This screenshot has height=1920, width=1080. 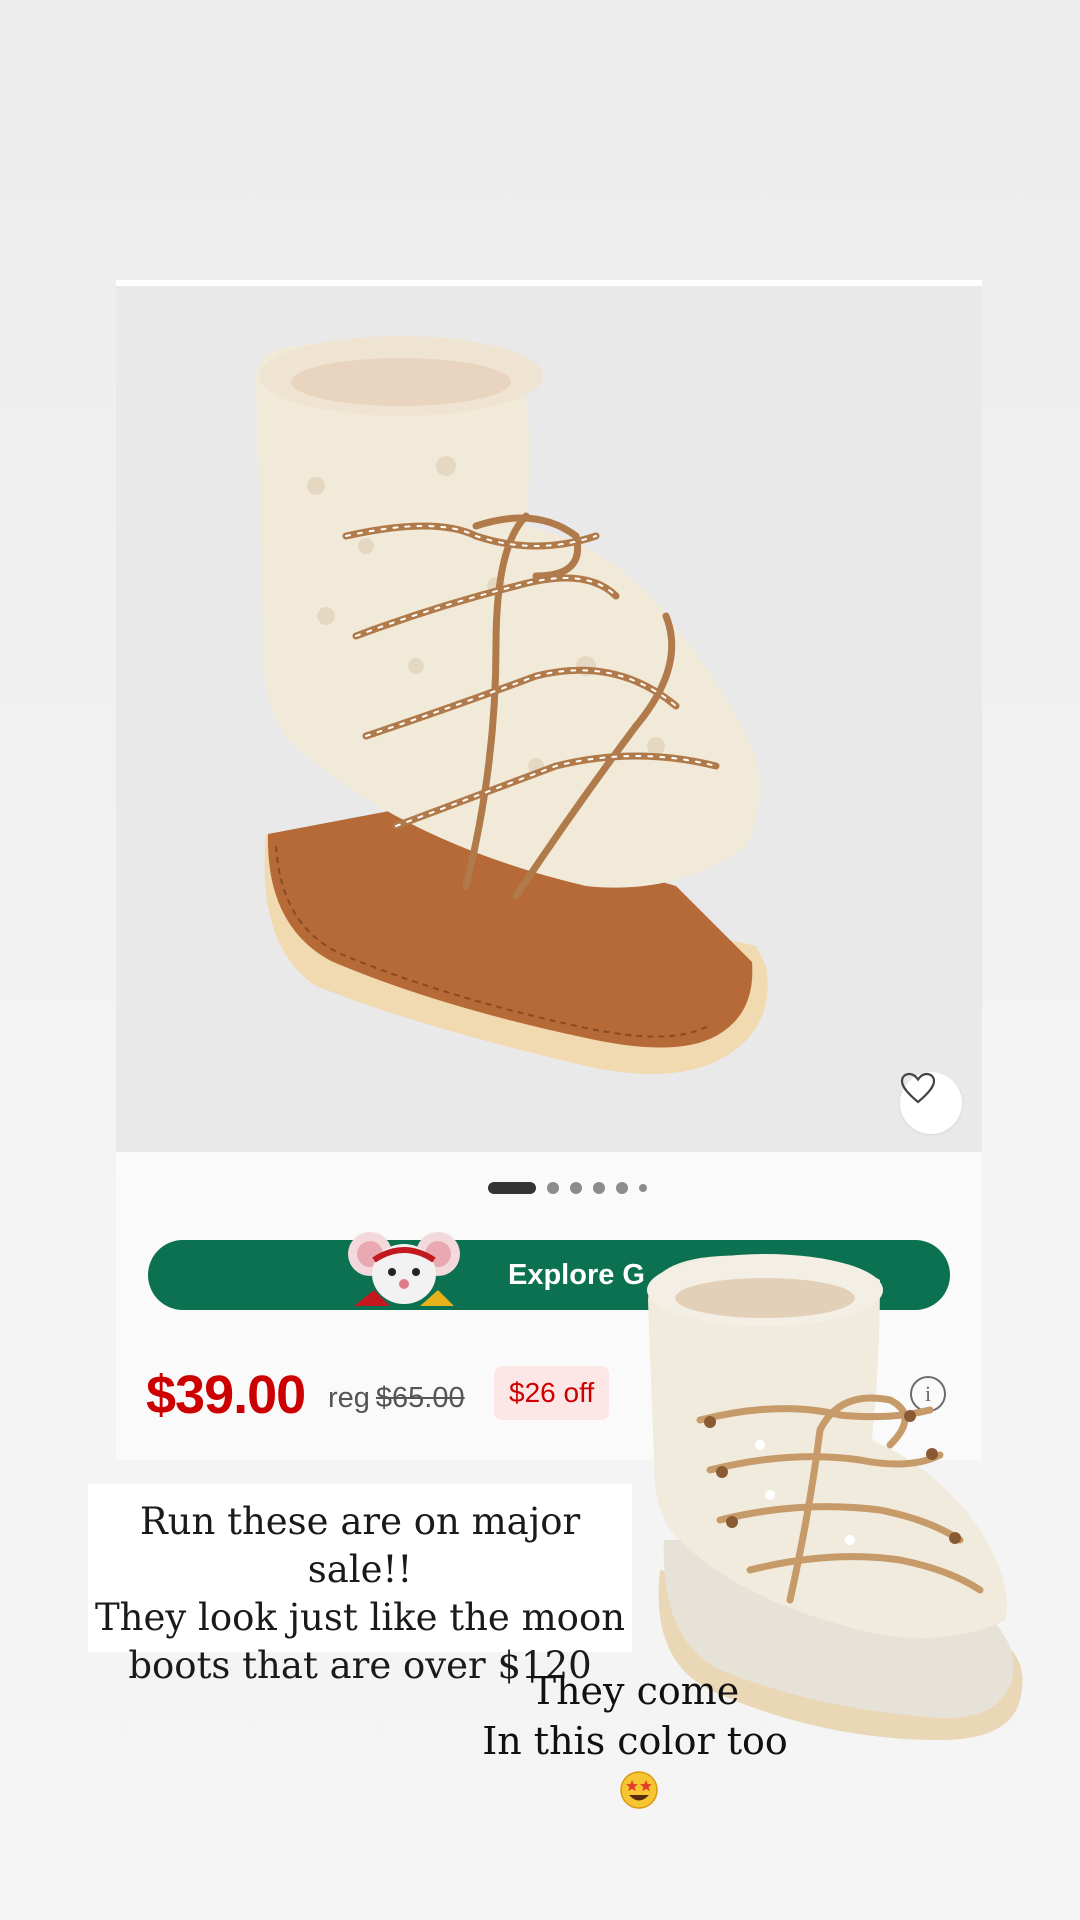 What do you see at coordinates (835, 1497) in the screenshot?
I see `cream-boot-sticker` at bounding box center [835, 1497].